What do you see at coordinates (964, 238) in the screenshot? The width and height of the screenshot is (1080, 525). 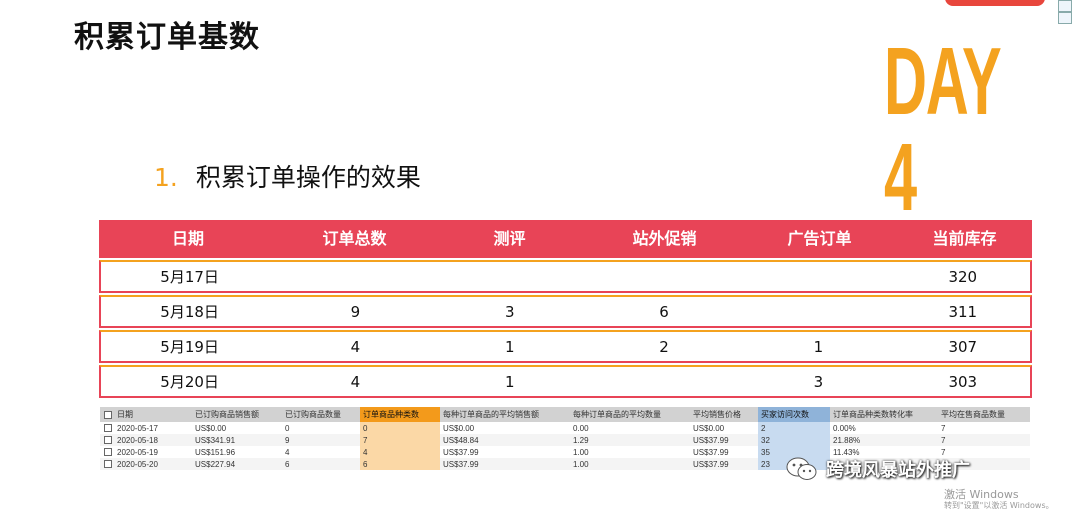 I see `header-inventory: 当前库存` at bounding box center [964, 238].